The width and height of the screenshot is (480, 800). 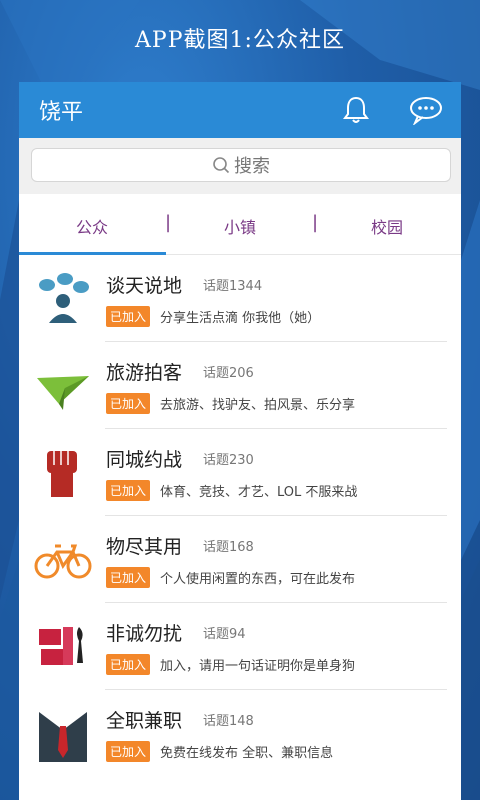 What do you see at coordinates (240, 298) in the screenshot?
I see `list-item: 谈天说地 话题1344 已加入 分享生活点滴 你我他（她）` at bounding box center [240, 298].